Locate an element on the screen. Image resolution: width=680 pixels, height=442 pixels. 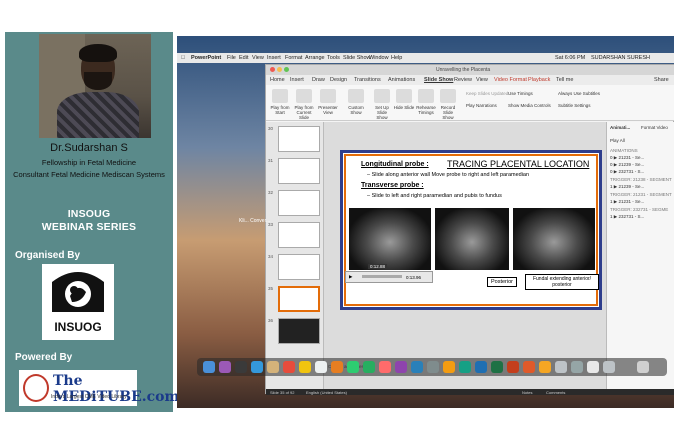
share-button: Share is located at coordinates (661, 80).